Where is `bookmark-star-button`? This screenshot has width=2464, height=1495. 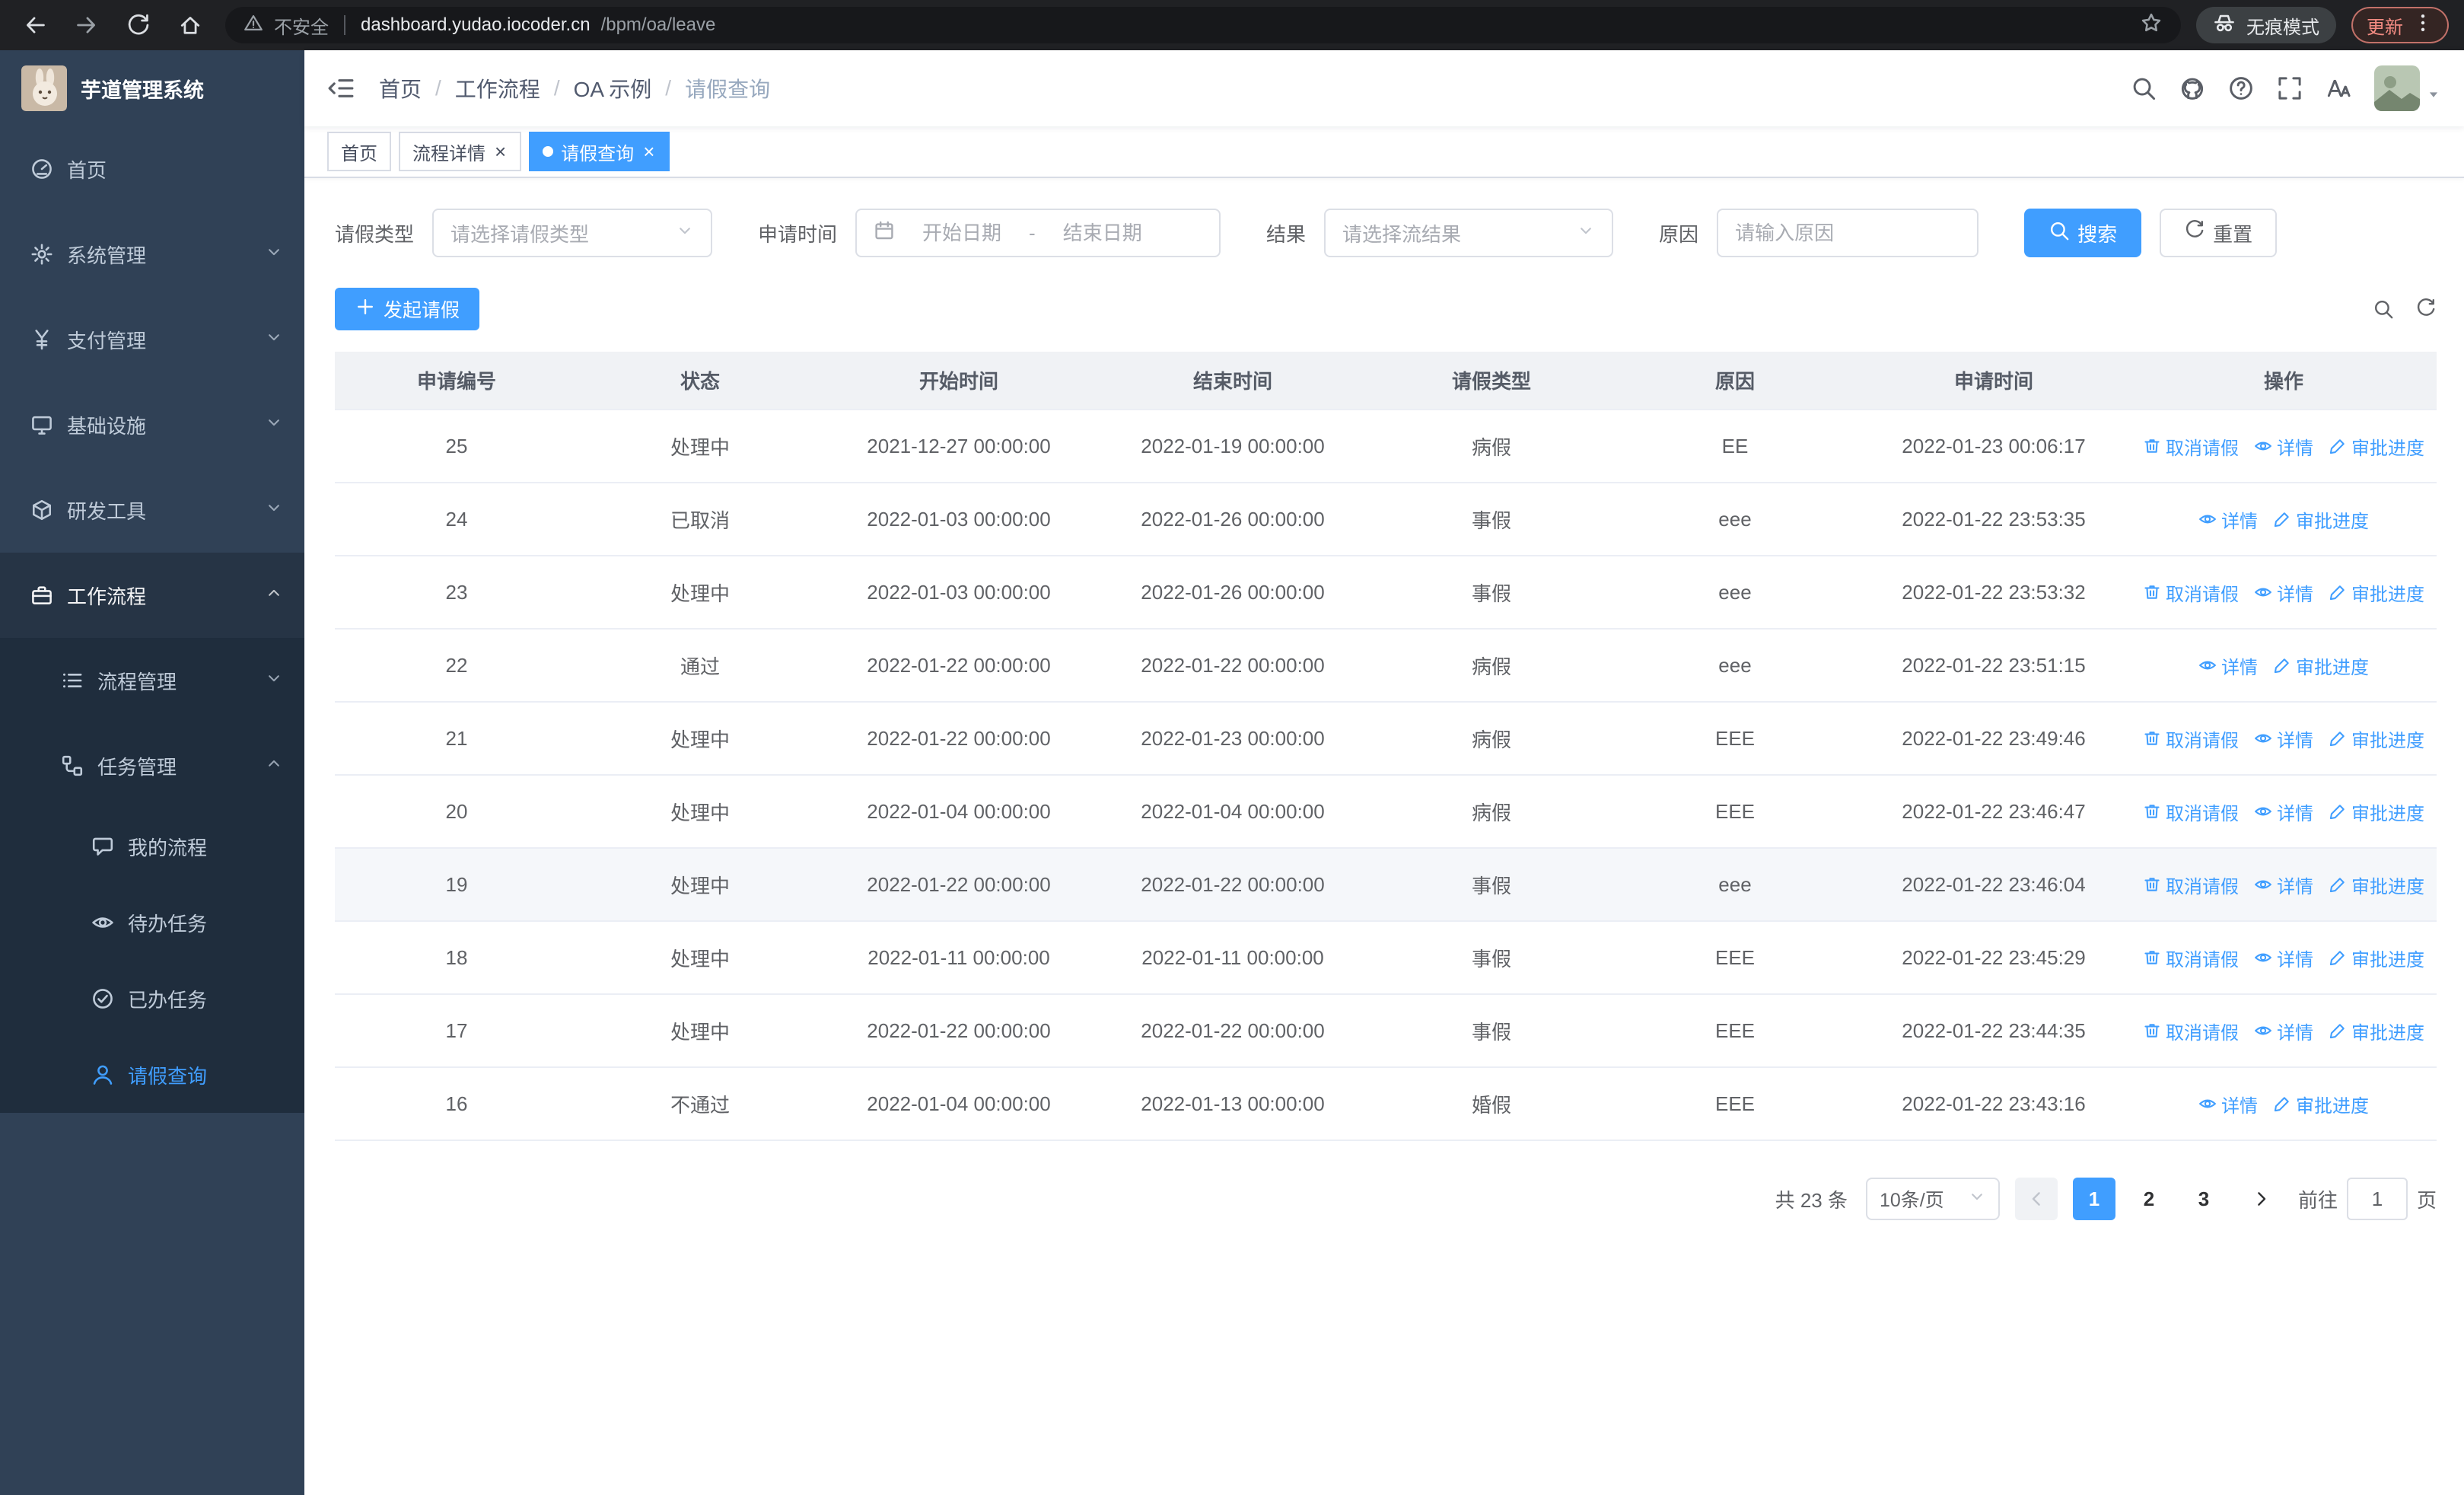
bookmark-star-button is located at coordinates (2151, 26).